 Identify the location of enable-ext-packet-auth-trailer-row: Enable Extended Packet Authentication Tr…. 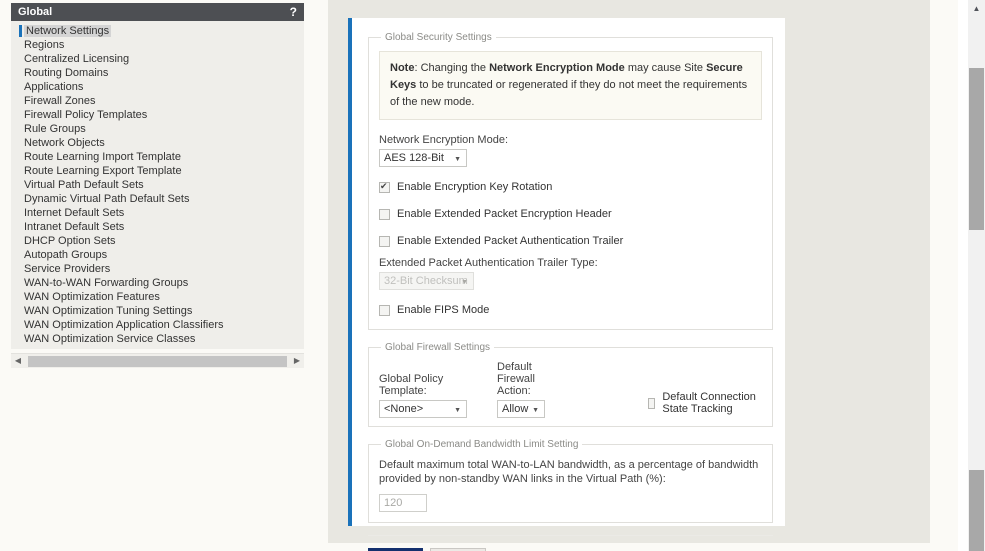
(570, 241).